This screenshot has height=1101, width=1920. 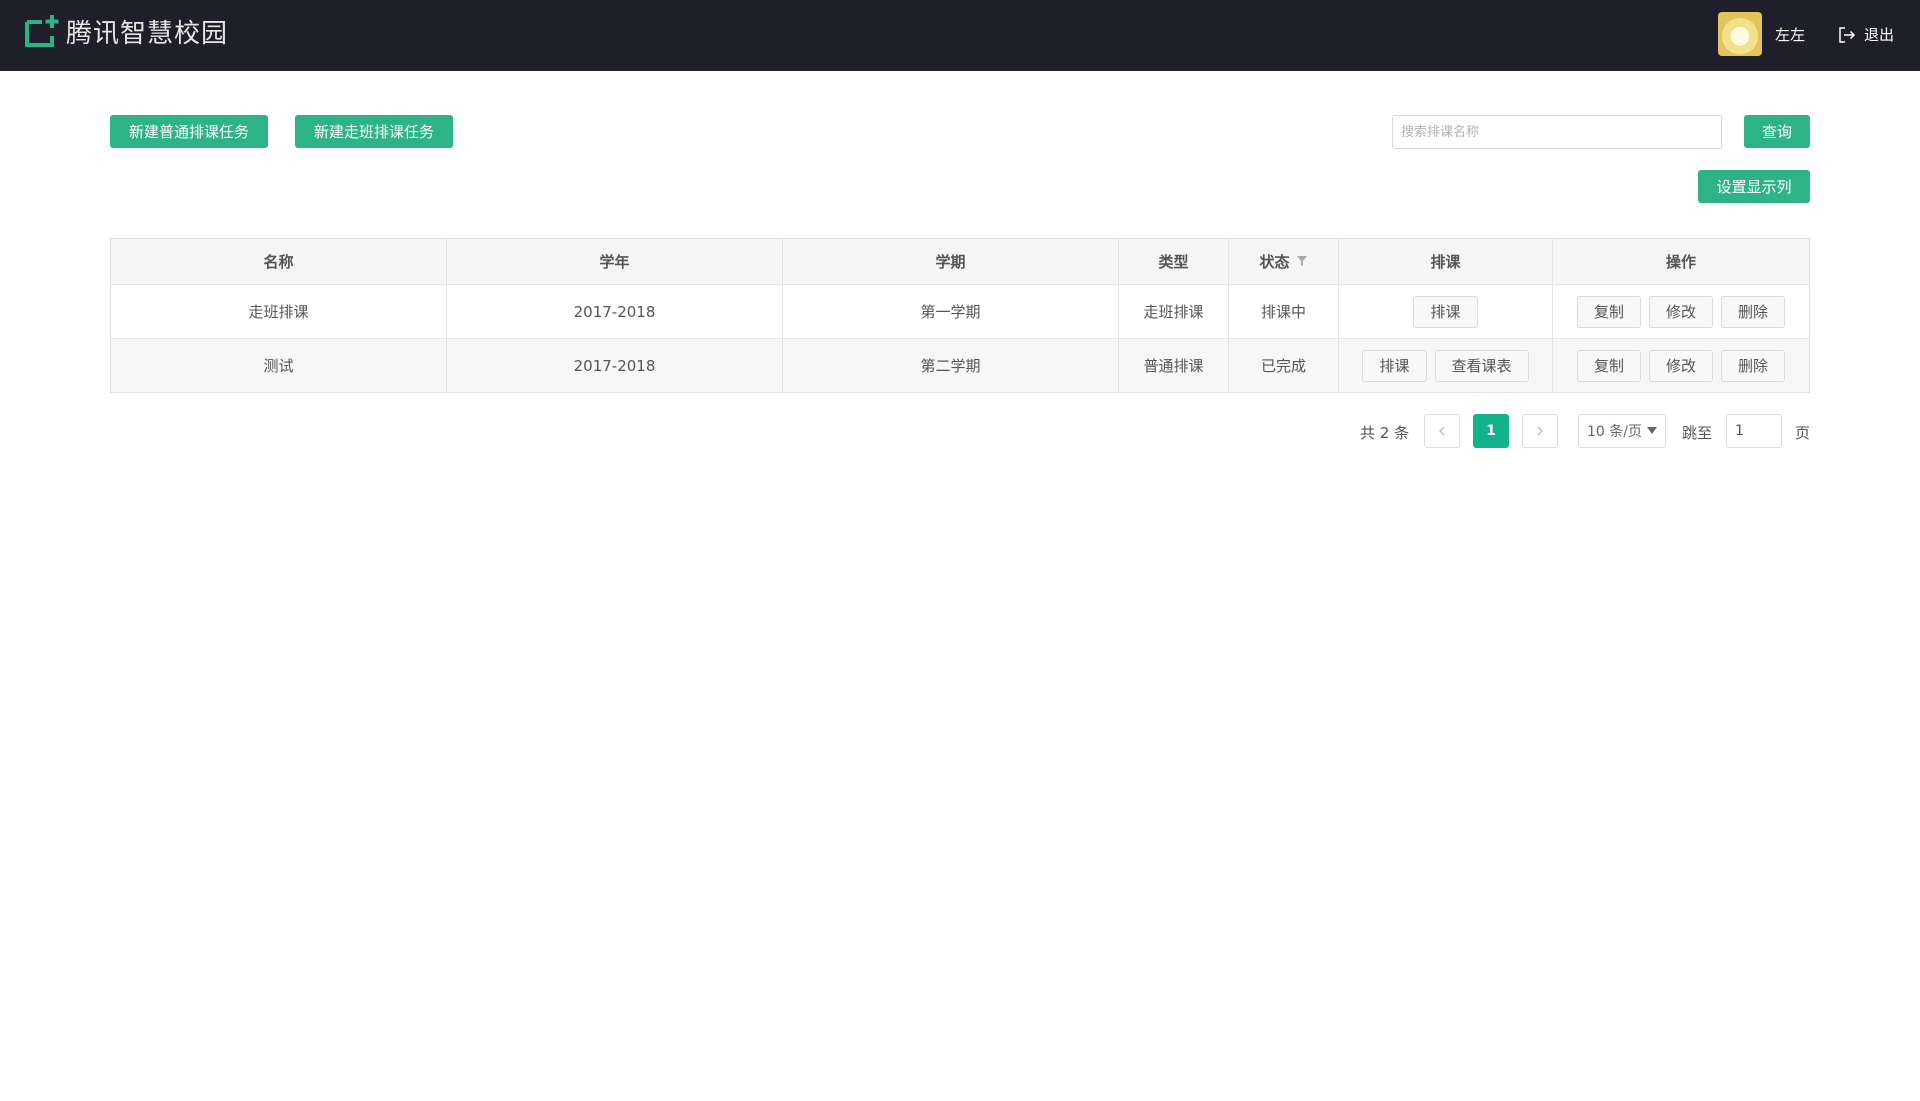 I want to click on chevron-left-icon, so click(x=1442, y=431).